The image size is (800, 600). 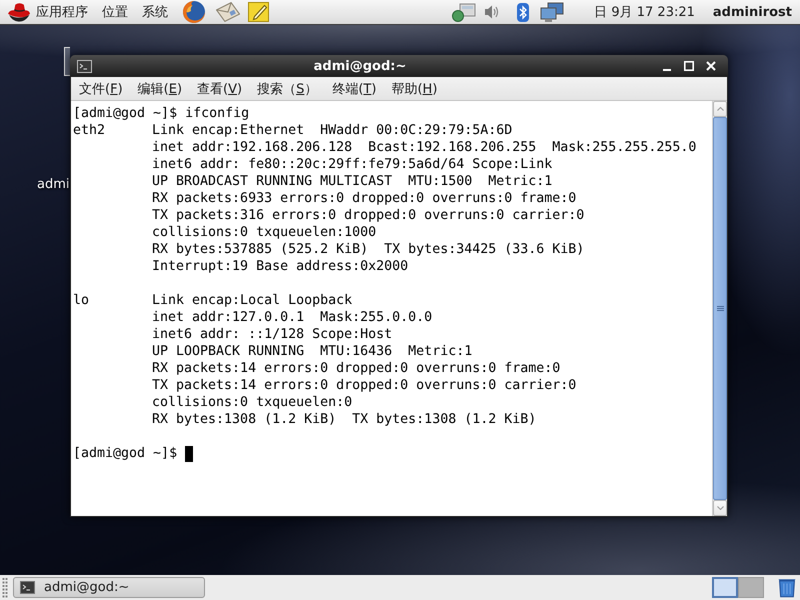 I want to click on command-line: [admi@god ~]$ ifconfig, so click(x=161, y=113).